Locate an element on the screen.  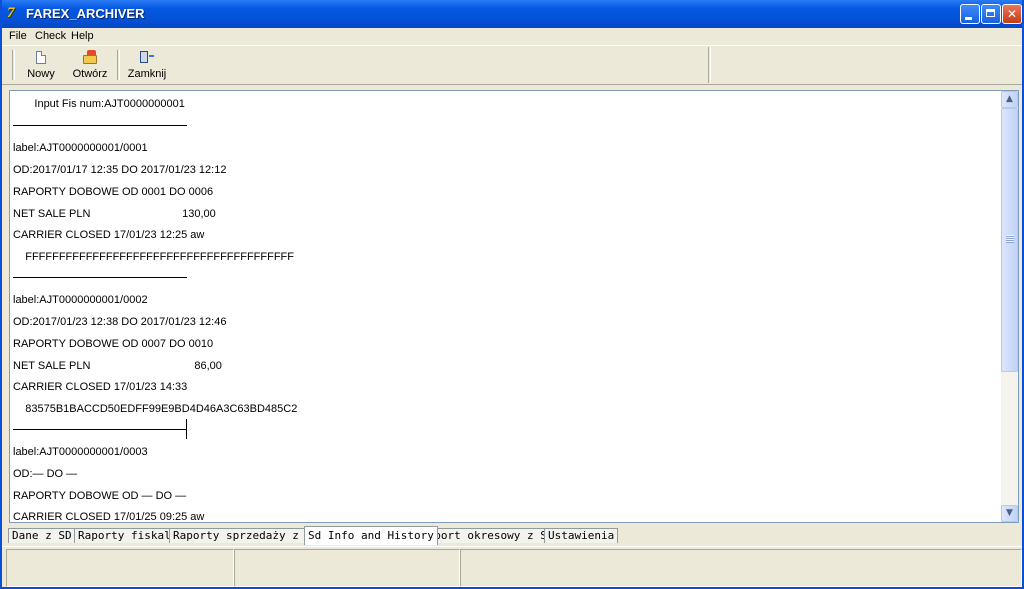
close-button: Zamknij is located at coordinates (147, 66).